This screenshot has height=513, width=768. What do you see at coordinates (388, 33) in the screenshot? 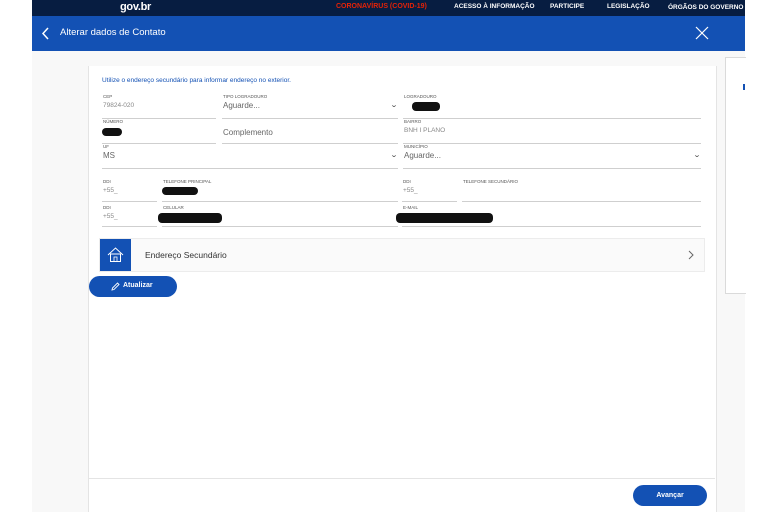
I see `page-header: Alterar dados de Contato` at bounding box center [388, 33].